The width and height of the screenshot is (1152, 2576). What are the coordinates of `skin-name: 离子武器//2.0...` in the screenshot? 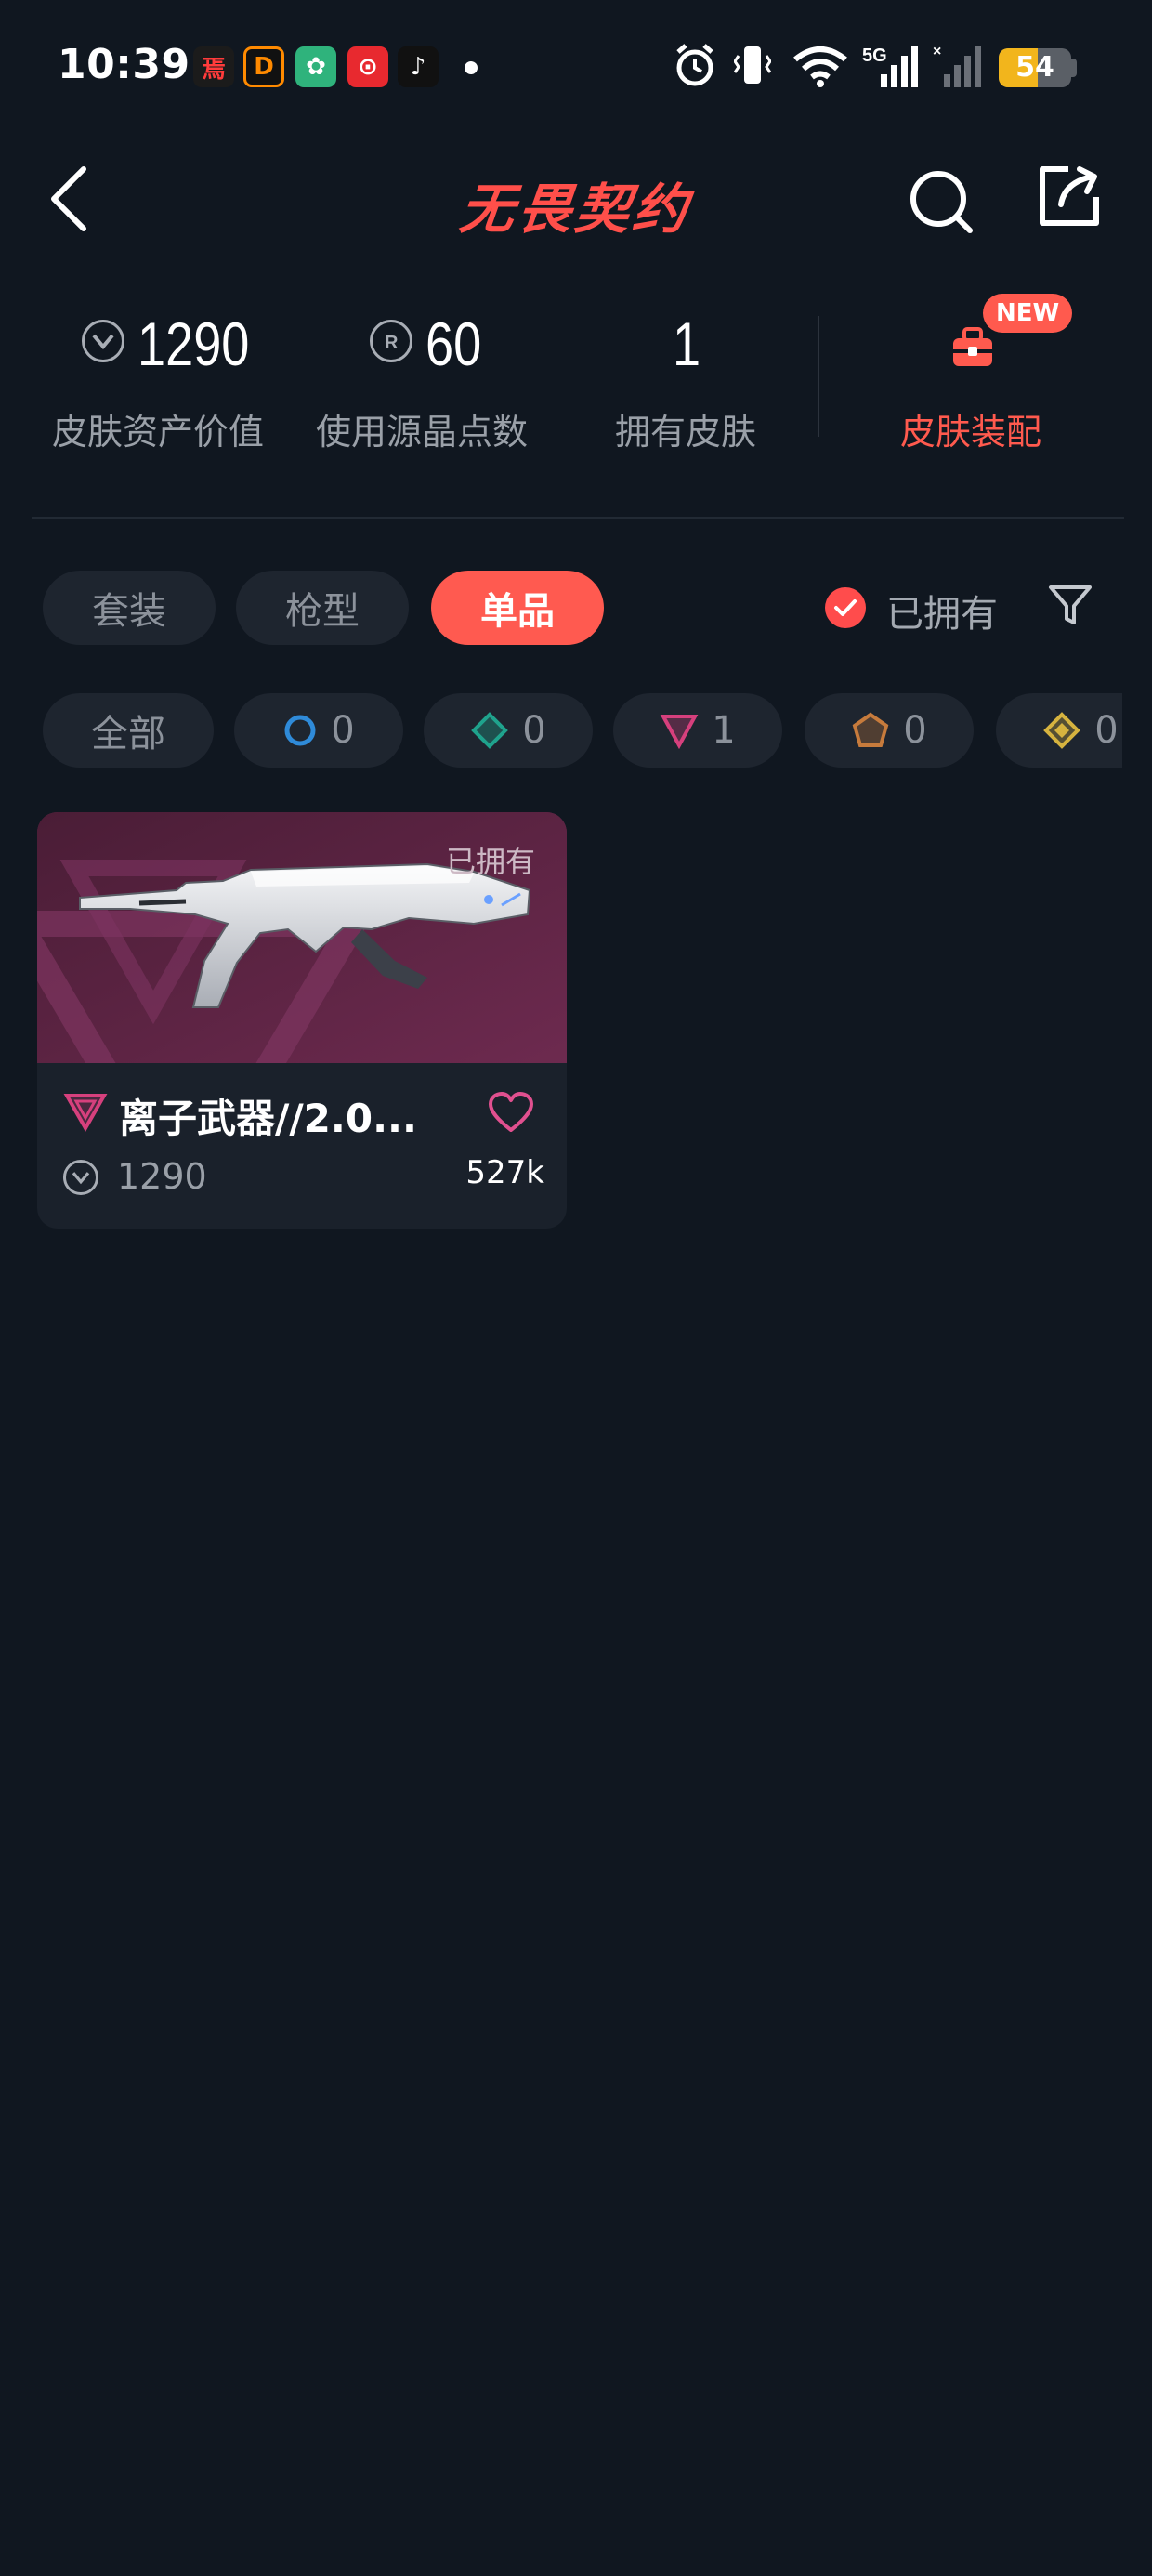 It's located at (268, 1118).